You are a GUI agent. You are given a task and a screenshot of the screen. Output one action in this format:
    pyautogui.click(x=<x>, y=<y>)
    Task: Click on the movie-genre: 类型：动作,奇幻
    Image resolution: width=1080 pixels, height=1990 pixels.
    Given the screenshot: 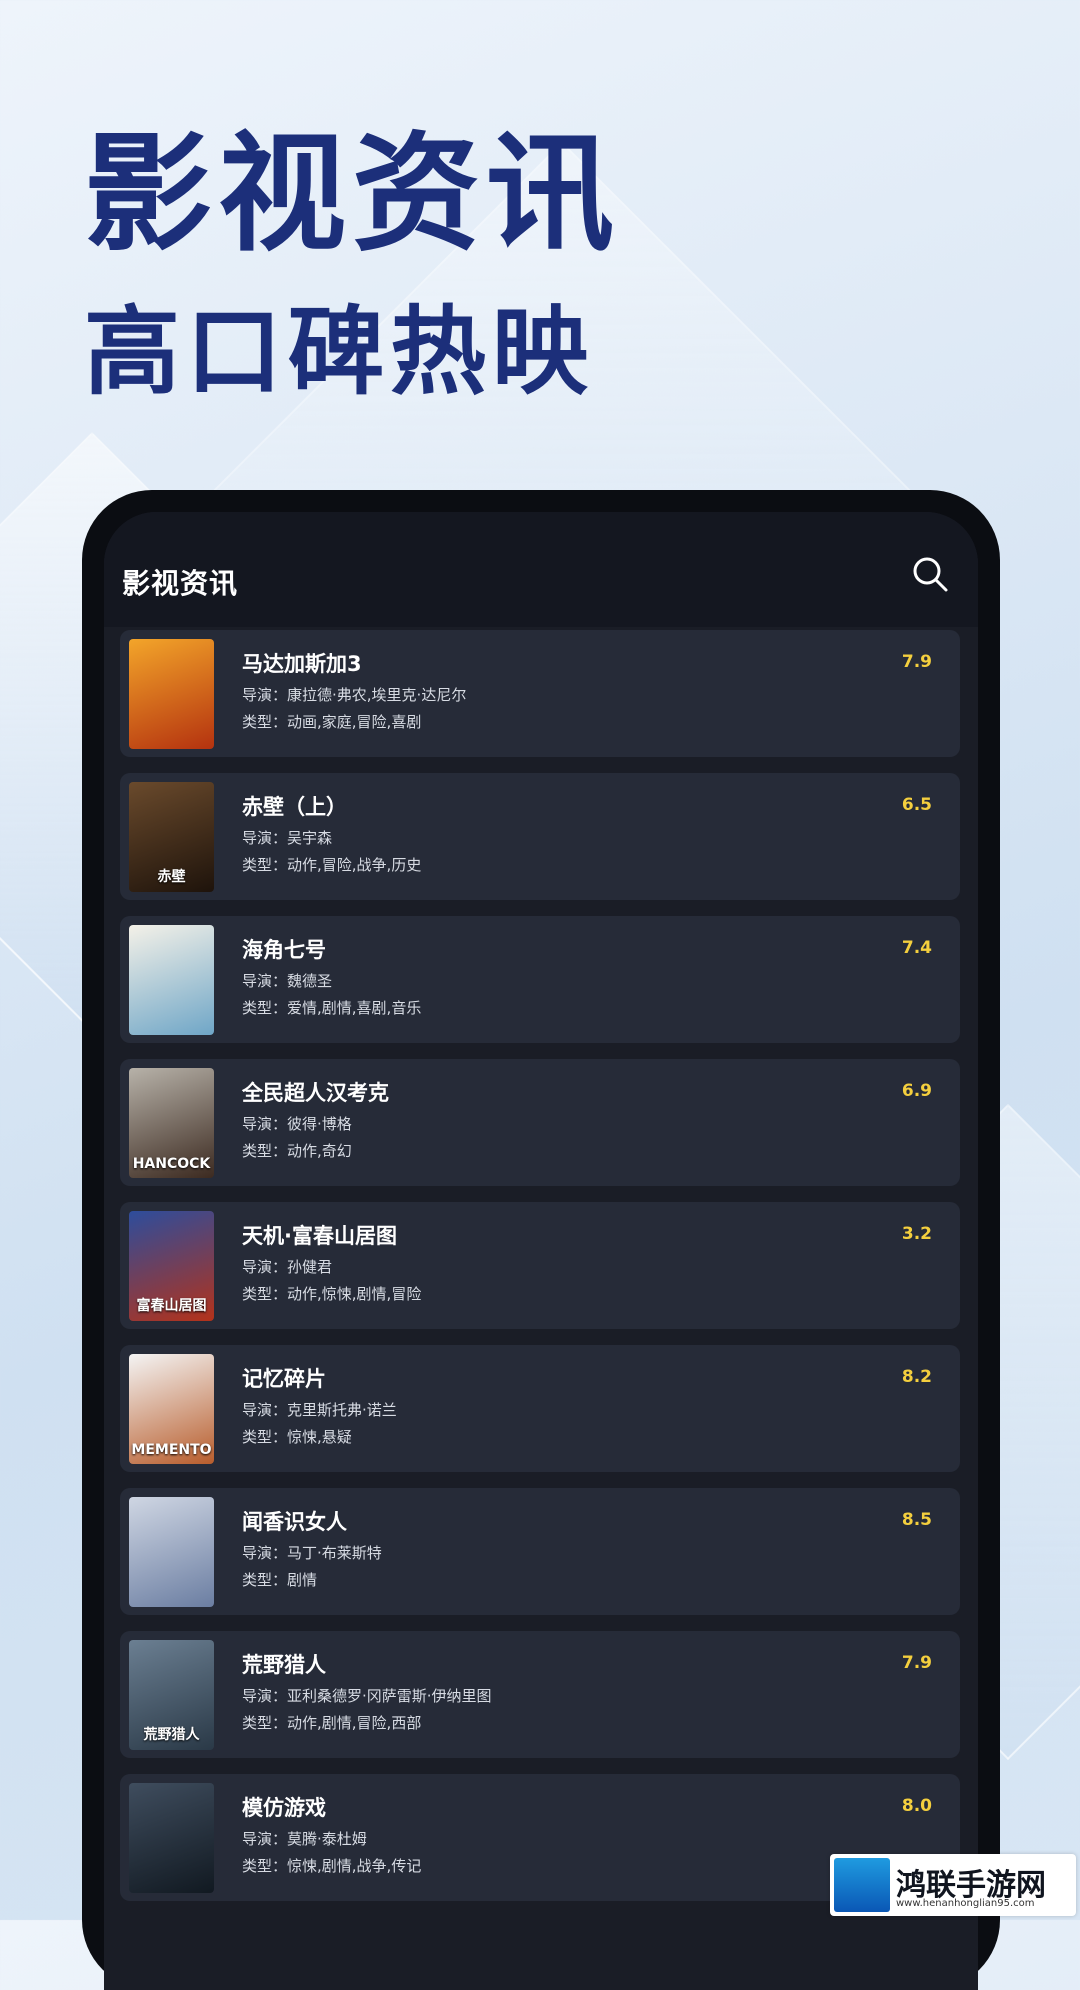 What is the action you would take?
    pyautogui.click(x=315, y=1151)
    